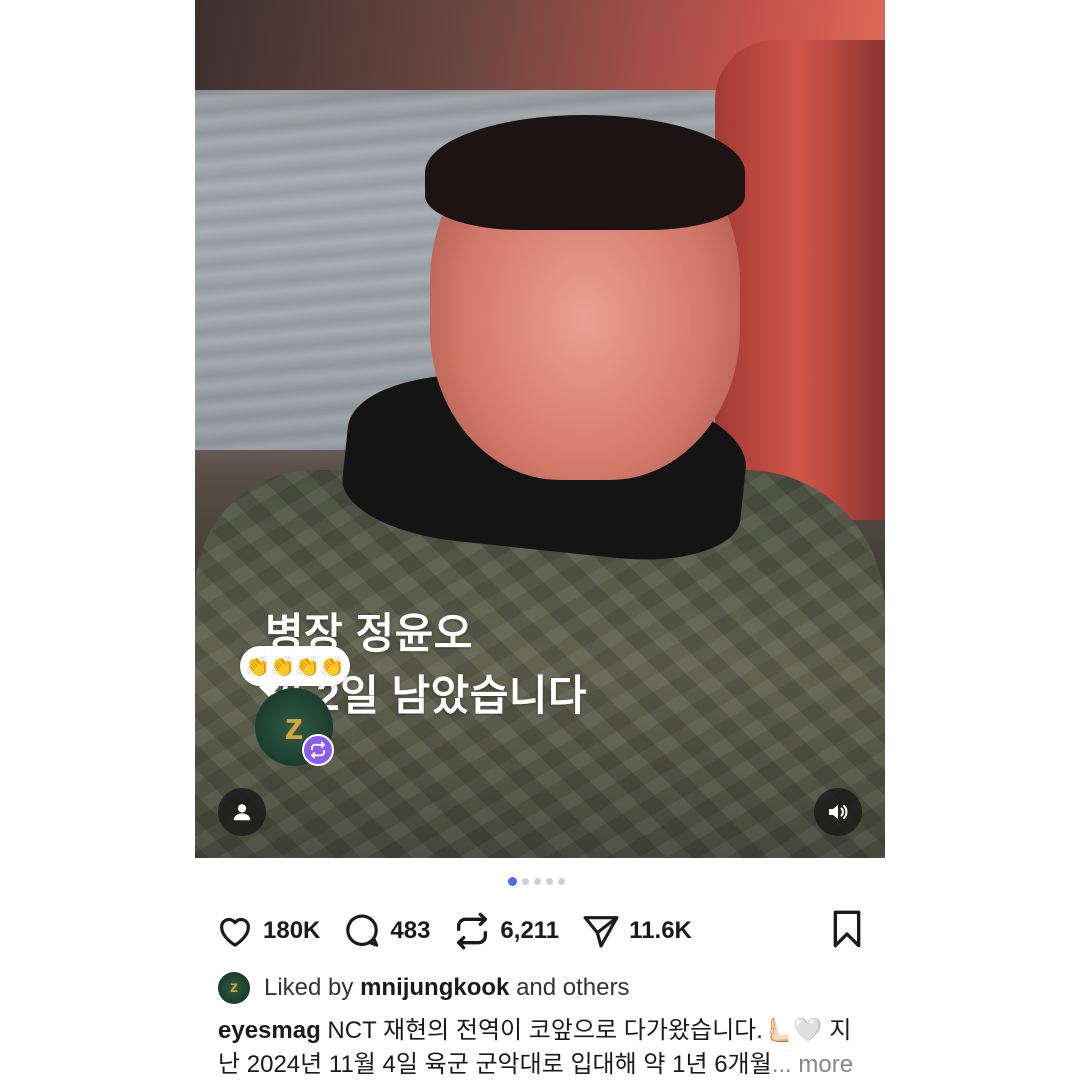 The height and width of the screenshot is (1080, 1080). What do you see at coordinates (269, 1030) in the screenshot?
I see `caption-username: eyesmag` at bounding box center [269, 1030].